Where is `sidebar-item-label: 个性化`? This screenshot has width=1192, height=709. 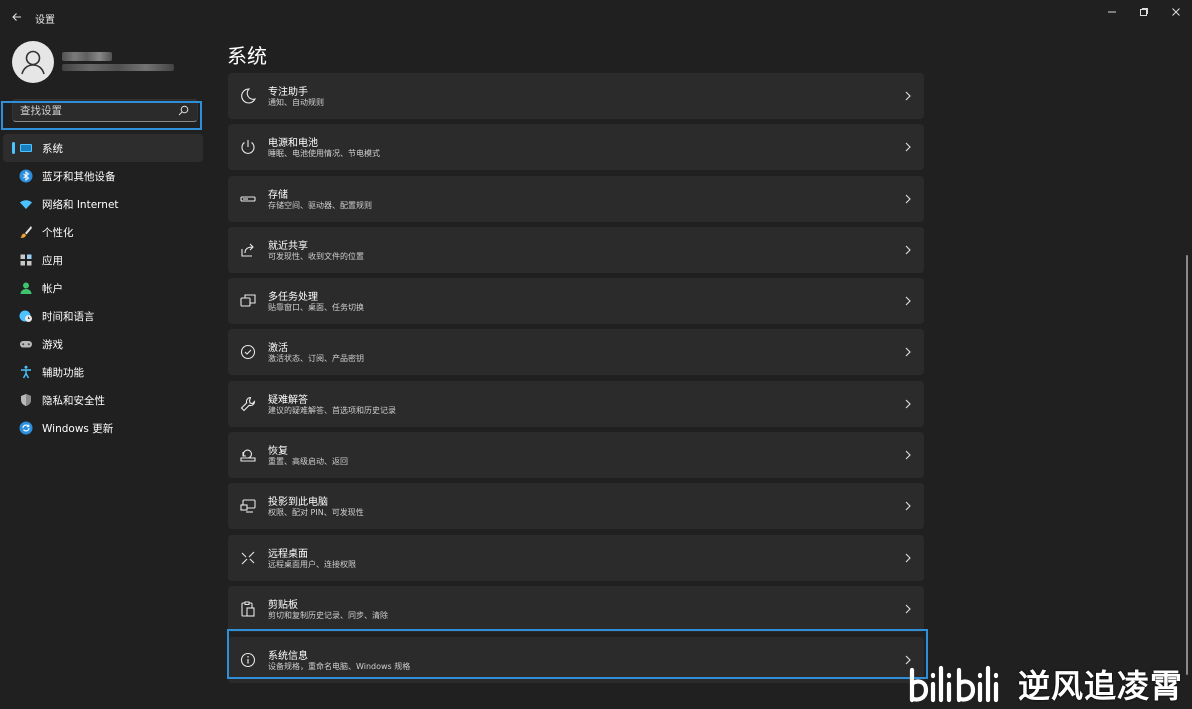 sidebar-item-label: 个性化 is located at coordinates (58, 233).